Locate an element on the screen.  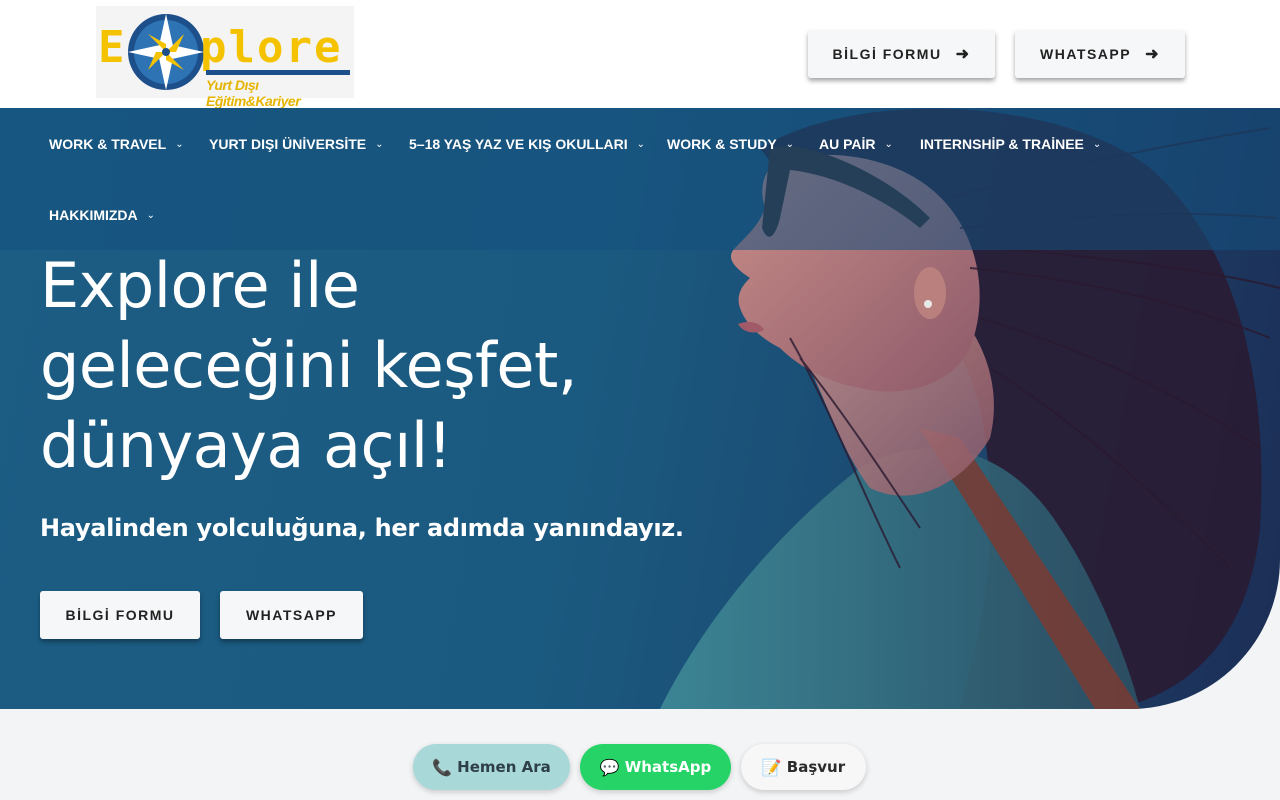
logo-wordmark: plore is located at coordinates (271, 47).